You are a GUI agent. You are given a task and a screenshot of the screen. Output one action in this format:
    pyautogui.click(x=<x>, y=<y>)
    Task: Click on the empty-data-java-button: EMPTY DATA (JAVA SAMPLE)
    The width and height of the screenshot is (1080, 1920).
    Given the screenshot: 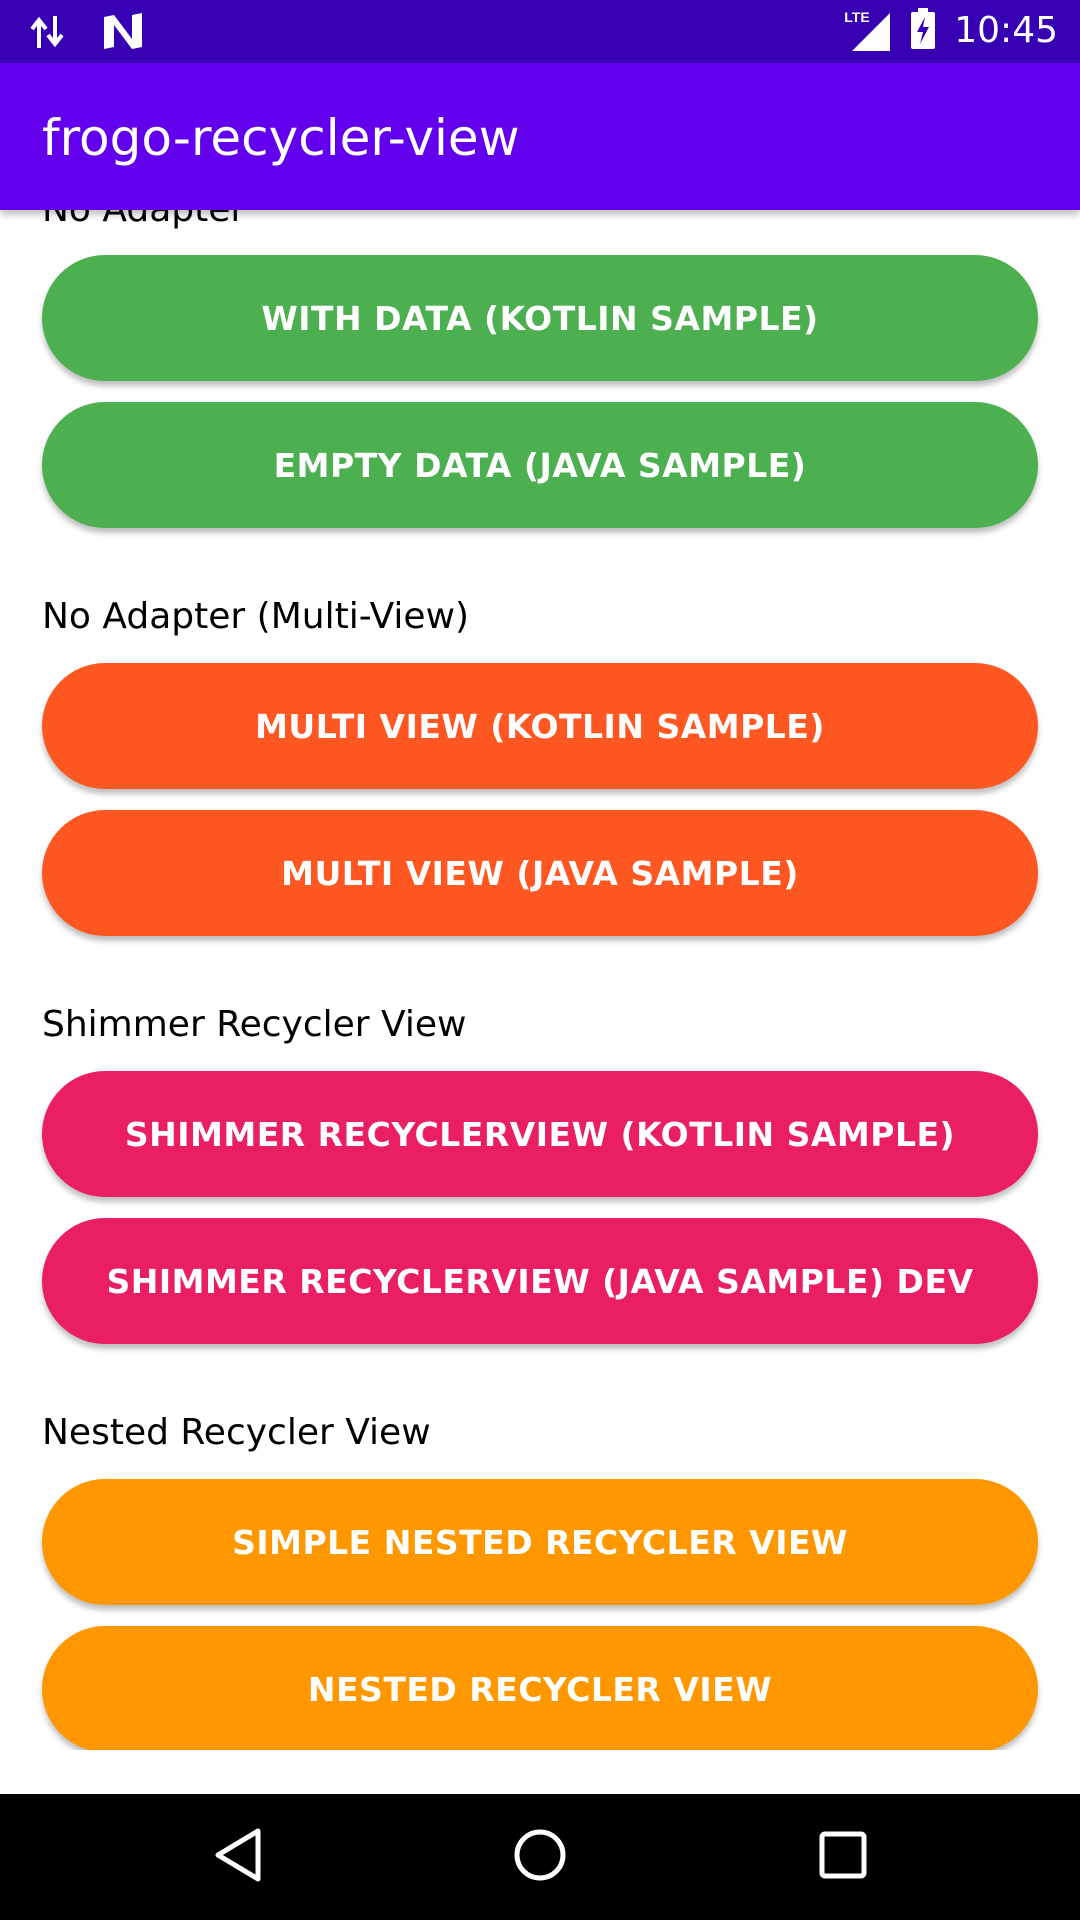 What is the action you would take?
    pyautogui.click(x=540, y=465)
    